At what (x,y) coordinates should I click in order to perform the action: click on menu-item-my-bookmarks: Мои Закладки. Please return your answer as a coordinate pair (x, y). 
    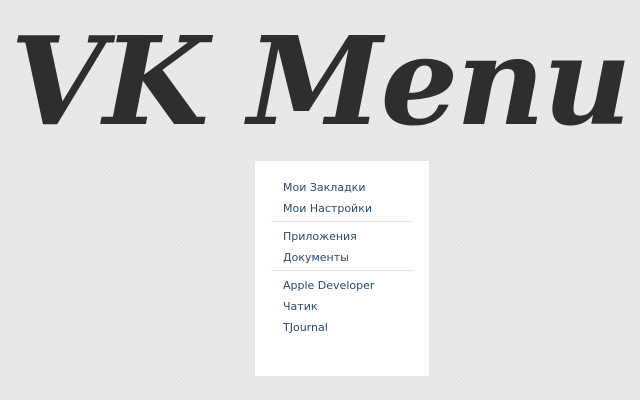
    Looking at the image, I should click on (342, 187).